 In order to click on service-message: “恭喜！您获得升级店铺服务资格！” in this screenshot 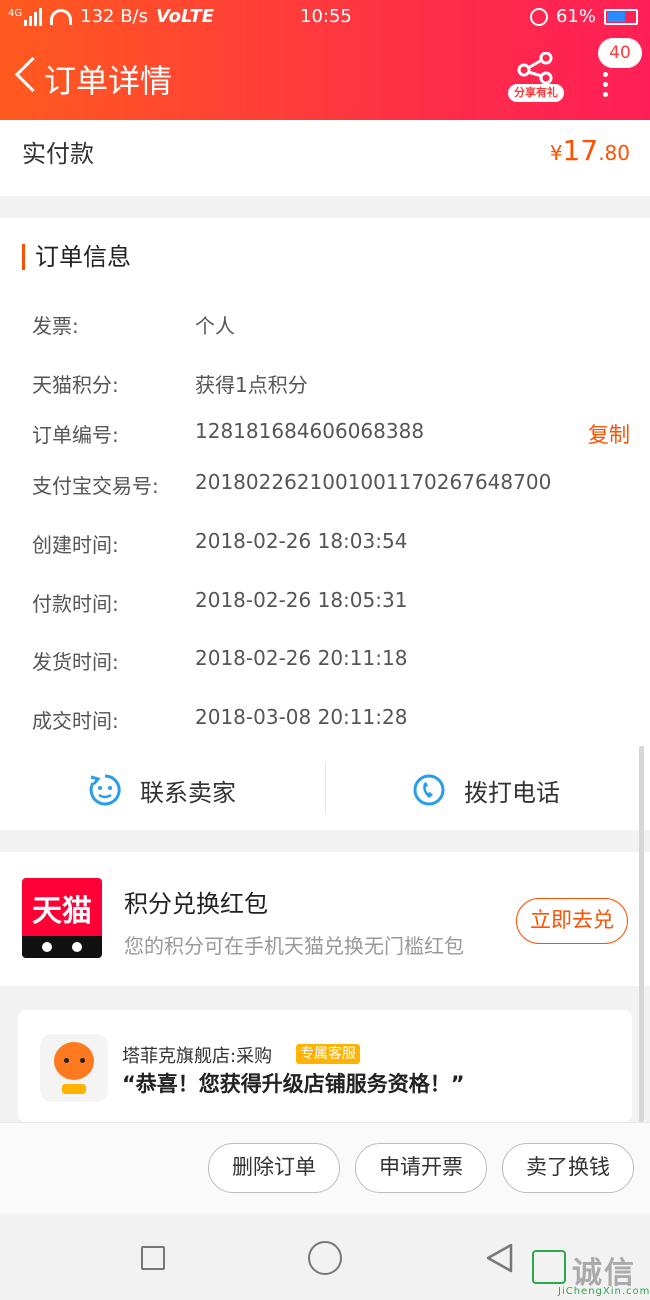, I will do `click(293, 1084)`.